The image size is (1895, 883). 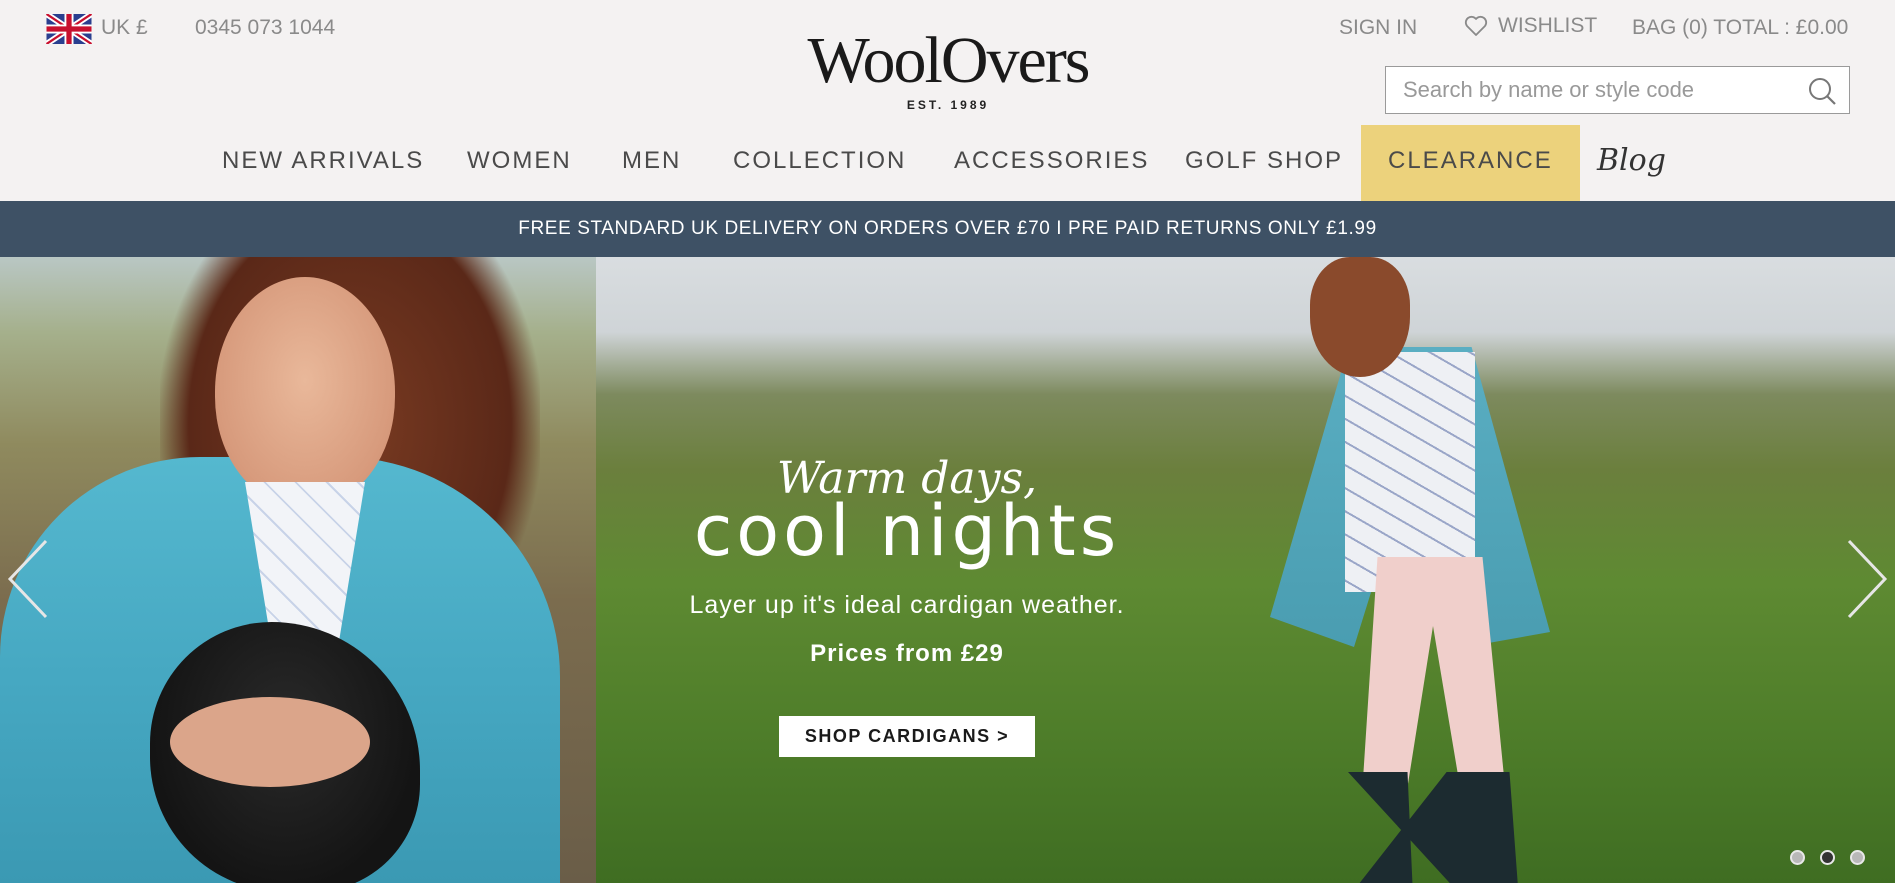 What do you see at coordinates (1631, 163) in the screenshot?
I see `nav-blog: Blog` at bounding box center [1631, 163].